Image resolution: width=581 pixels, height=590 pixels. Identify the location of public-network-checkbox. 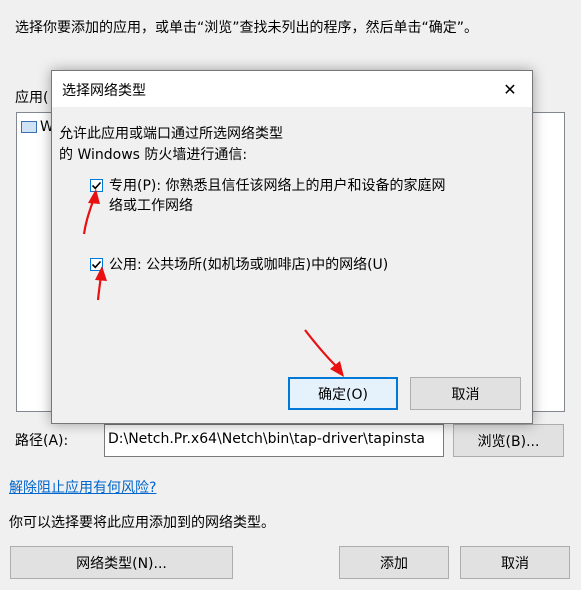
(96, 264).